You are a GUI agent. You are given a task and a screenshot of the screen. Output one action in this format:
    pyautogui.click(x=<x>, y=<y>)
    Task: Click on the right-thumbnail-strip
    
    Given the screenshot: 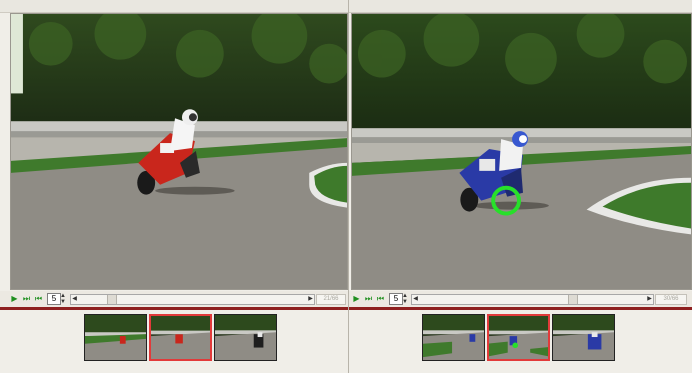 What is the action you would take?
    pyautogui.click(x=520, y=341)
    